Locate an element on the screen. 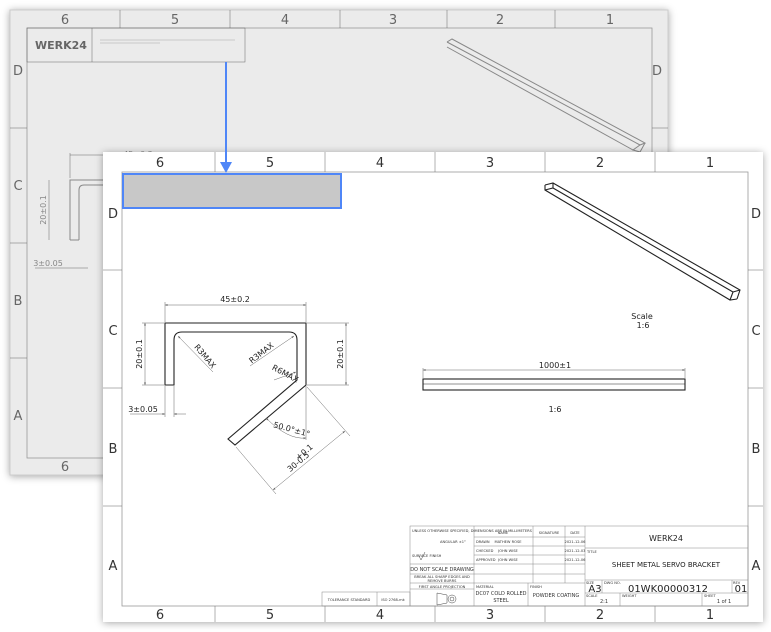  dim-length: 1000±1 is located at coordinates (555, 365).